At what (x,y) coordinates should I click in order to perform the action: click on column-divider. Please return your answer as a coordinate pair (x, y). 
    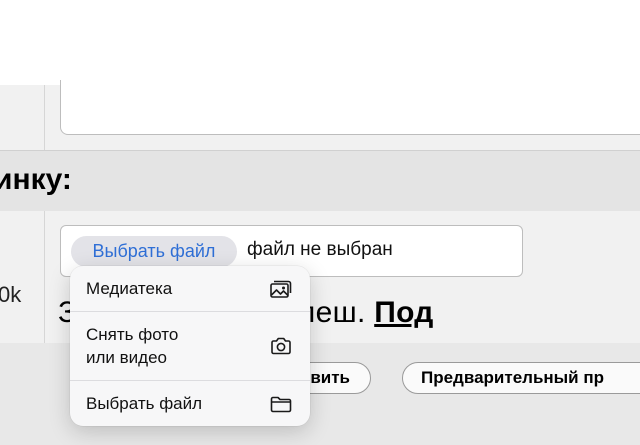
    Looking at the image, I should click on (44, 277).